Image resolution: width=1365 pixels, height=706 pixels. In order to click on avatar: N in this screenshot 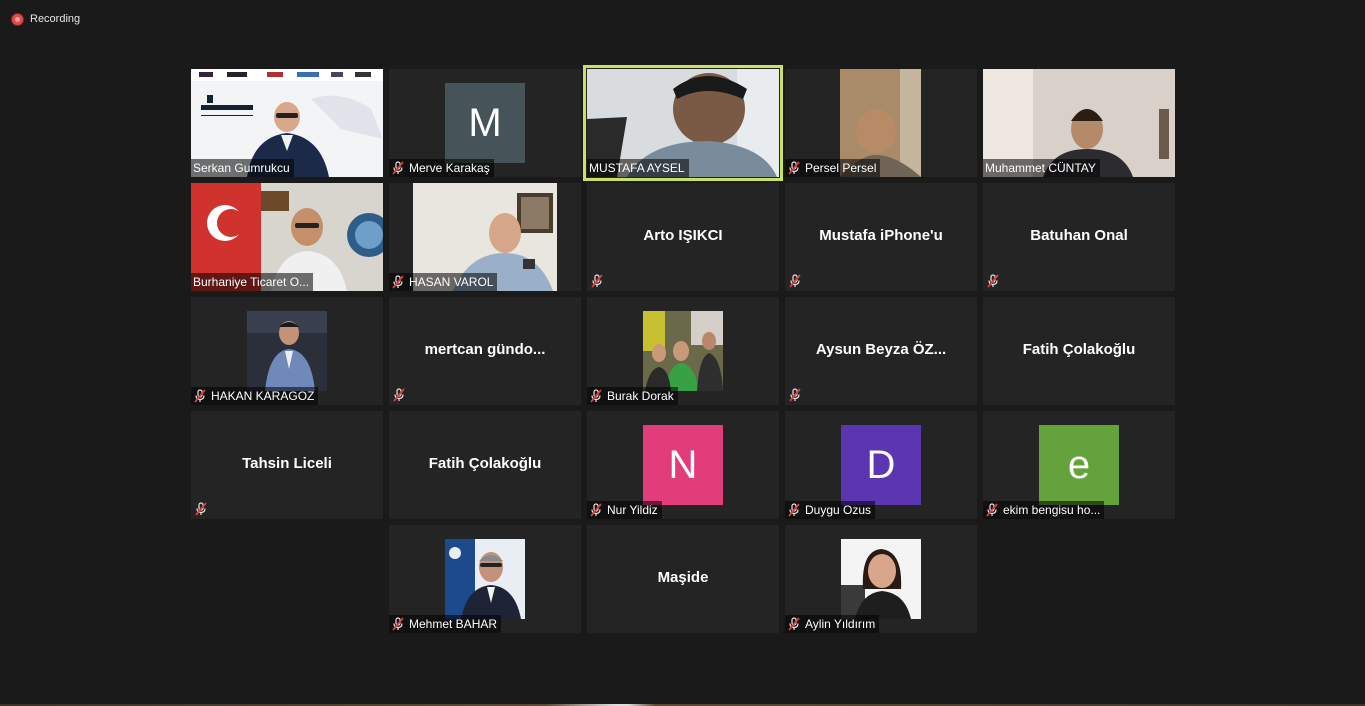, I will do `click(683, 465)`.